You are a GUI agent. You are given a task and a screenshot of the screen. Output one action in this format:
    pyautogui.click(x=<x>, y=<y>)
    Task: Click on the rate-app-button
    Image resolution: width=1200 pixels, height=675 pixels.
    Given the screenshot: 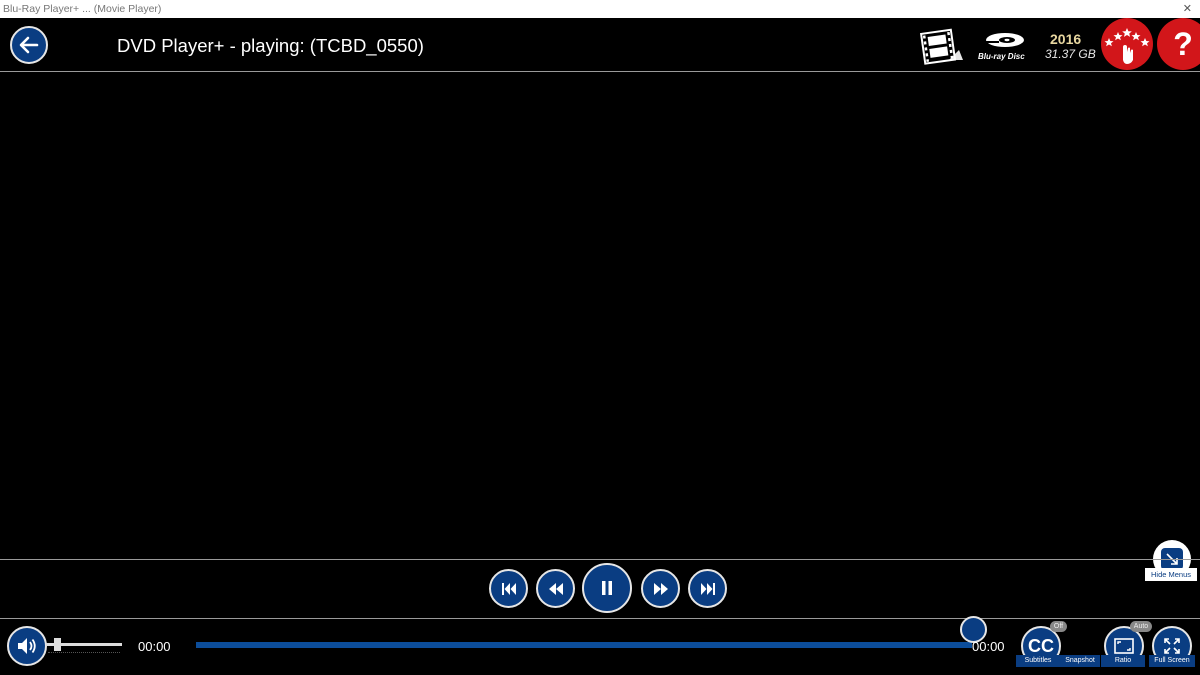 What is the action you would take?
    pyautogui.click(x=1127, y=44)
    